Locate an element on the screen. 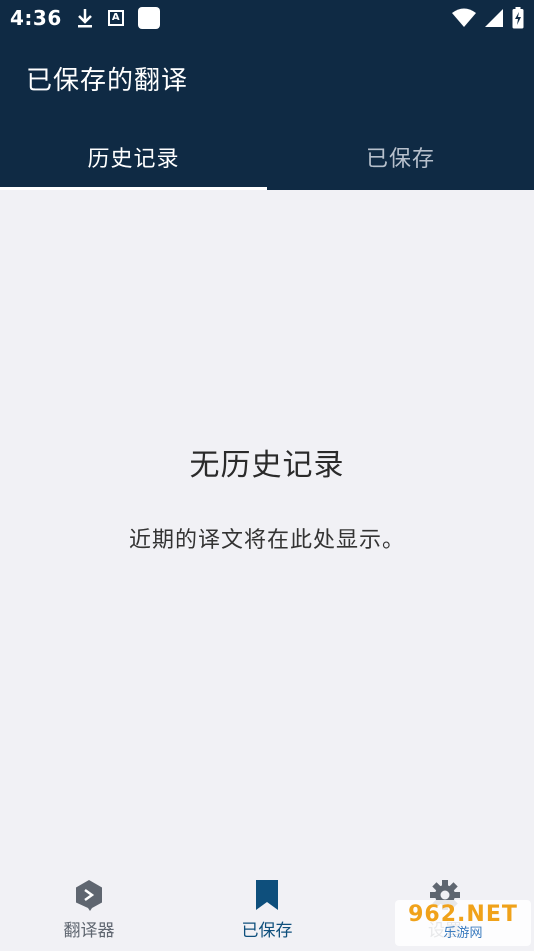 Image resolution: width=534 pixels, height=951 pixels. empty-state-subtitle: 近期的译文将在此处显示。 is located at coordinates (266, 540).